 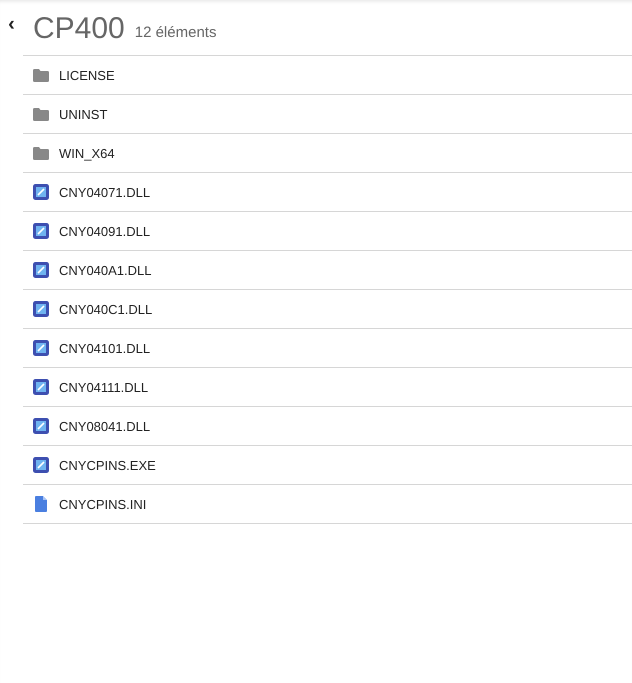 I want to click on file-name: CNYCPINS.INI, so click(x=102, y=504).